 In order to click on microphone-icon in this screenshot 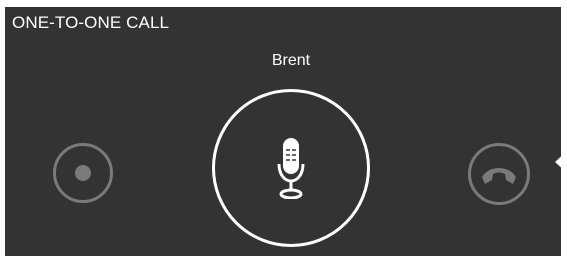, I will do `click(291, 168)`.